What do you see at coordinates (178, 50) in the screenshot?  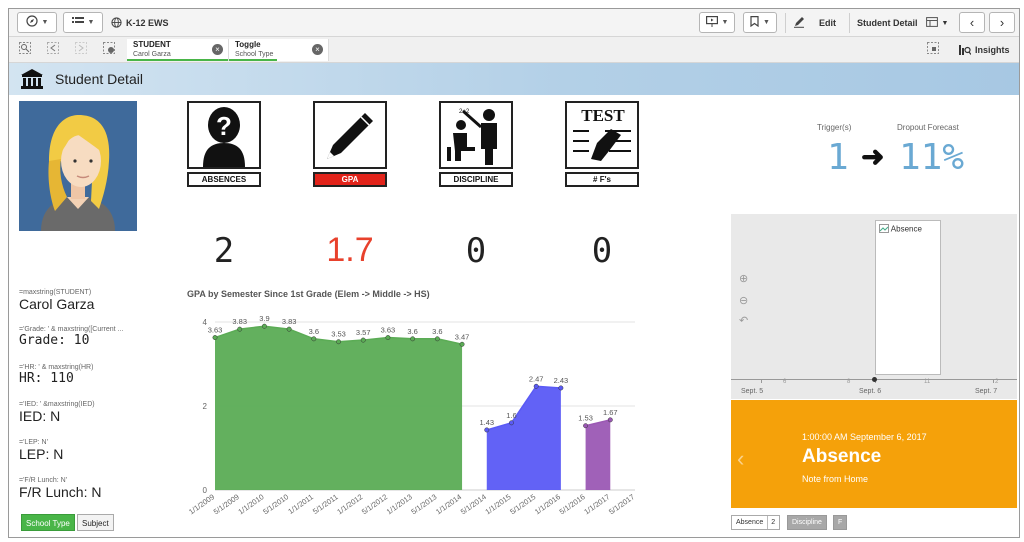 I see `selection-chip-student: STUDENT Carol Garza ×` at bounding box center [178, 50].